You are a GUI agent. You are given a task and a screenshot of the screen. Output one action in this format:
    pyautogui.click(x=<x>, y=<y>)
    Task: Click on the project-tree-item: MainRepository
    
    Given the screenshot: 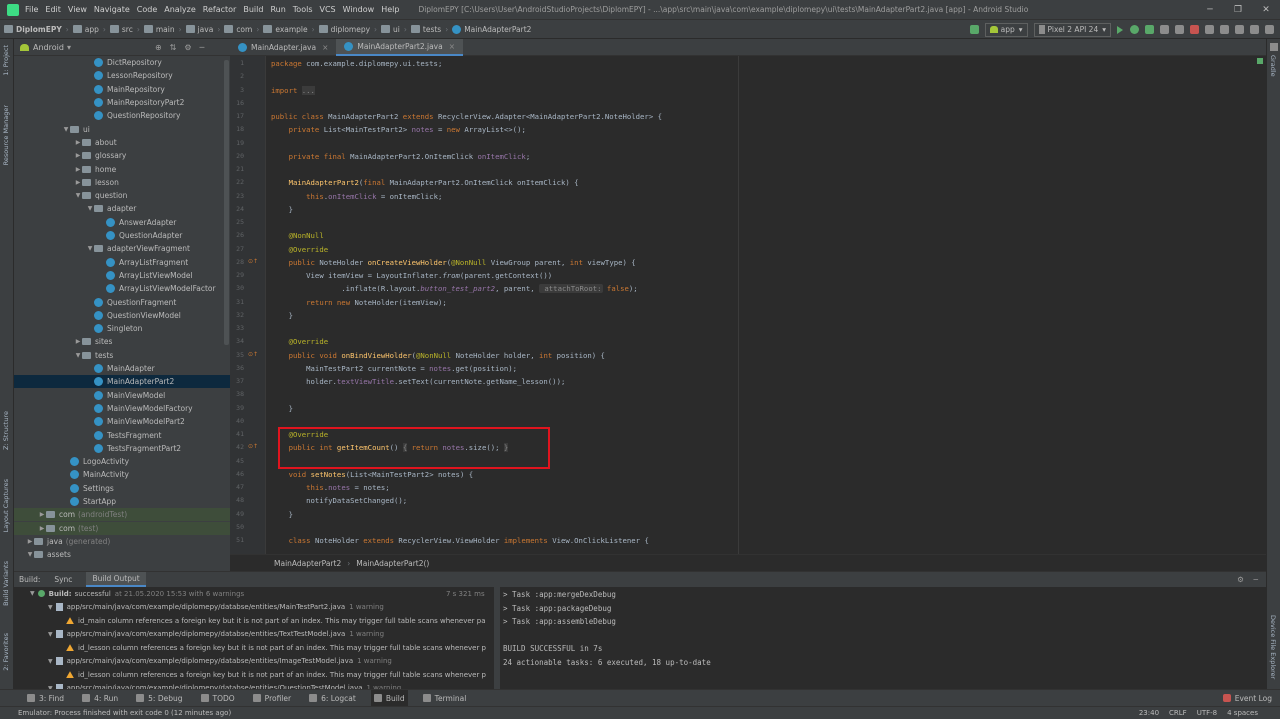 What is the action you would take?
    pyautogui.click(x=122, y=89)
    